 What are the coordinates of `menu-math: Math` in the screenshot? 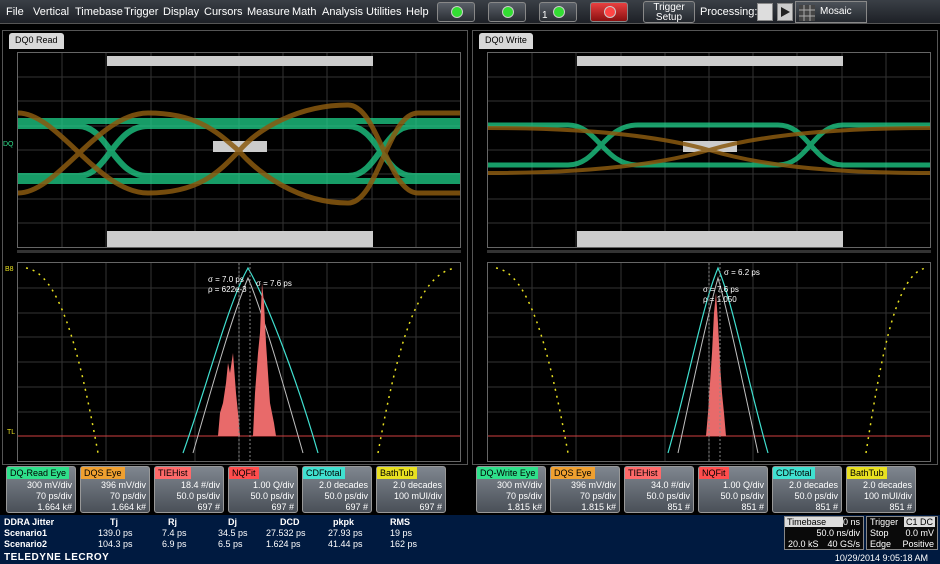 It's located at (304, 12).